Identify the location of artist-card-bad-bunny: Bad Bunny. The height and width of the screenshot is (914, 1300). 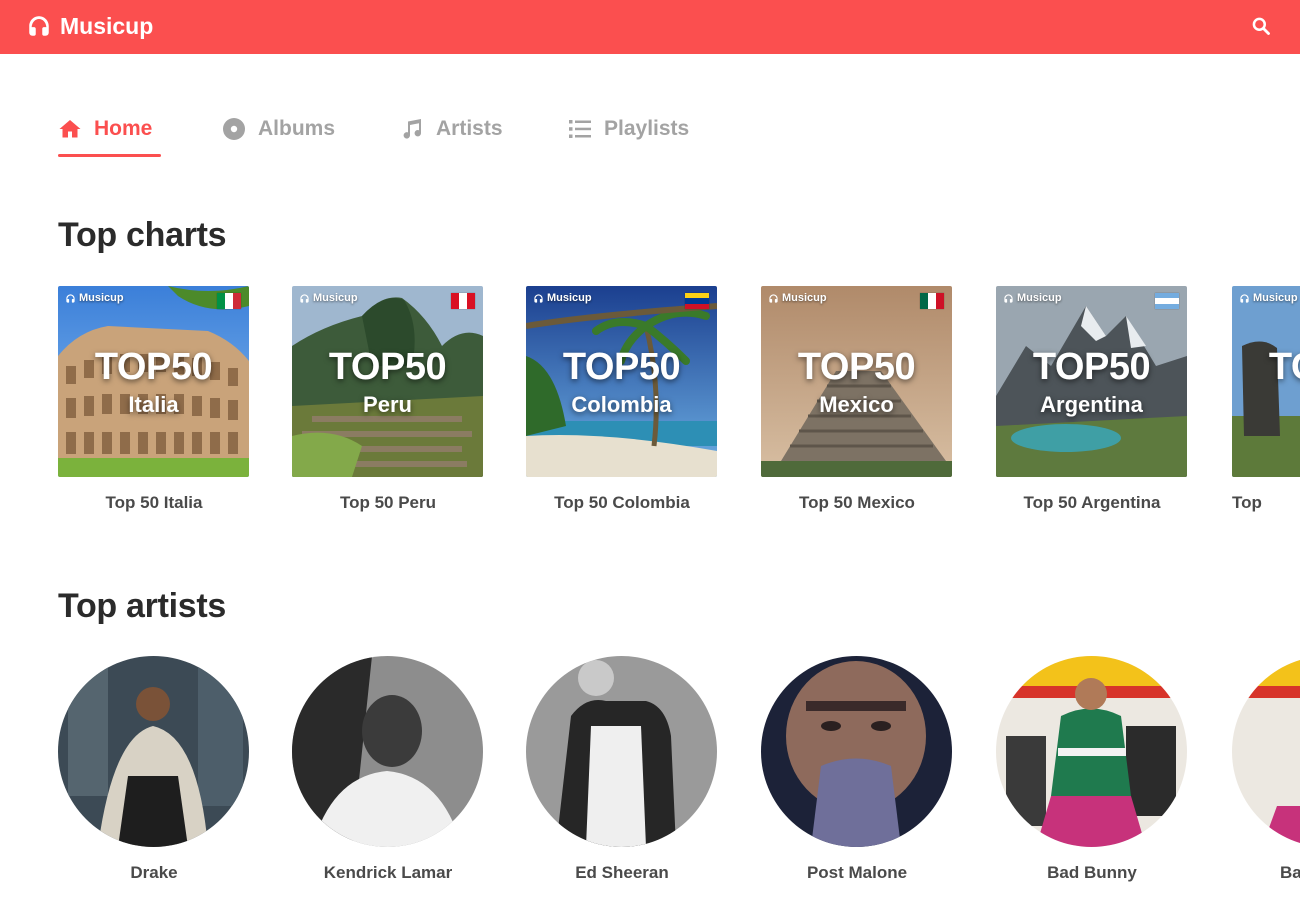
(1092, 769).